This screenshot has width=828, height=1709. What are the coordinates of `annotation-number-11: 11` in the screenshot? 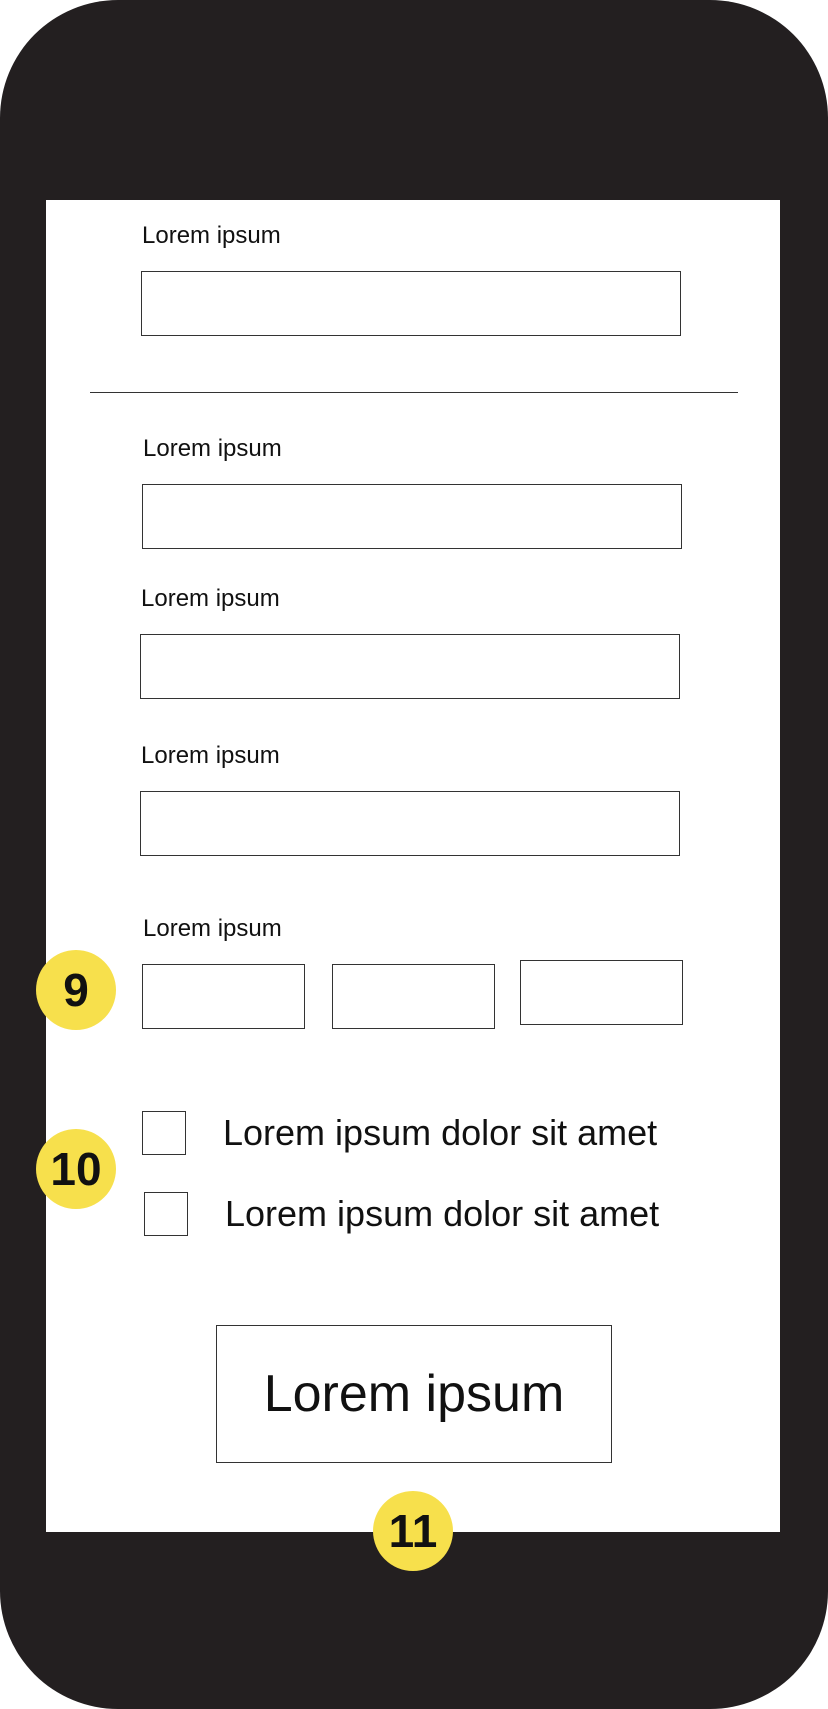 It's located at (413, 1531).